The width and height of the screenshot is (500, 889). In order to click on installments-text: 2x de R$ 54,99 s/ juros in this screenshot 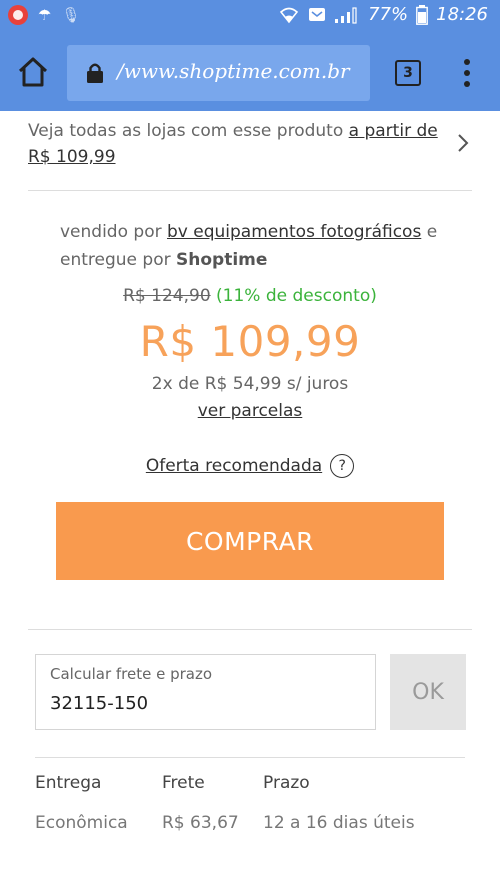, I will do `click(250, 384)`.